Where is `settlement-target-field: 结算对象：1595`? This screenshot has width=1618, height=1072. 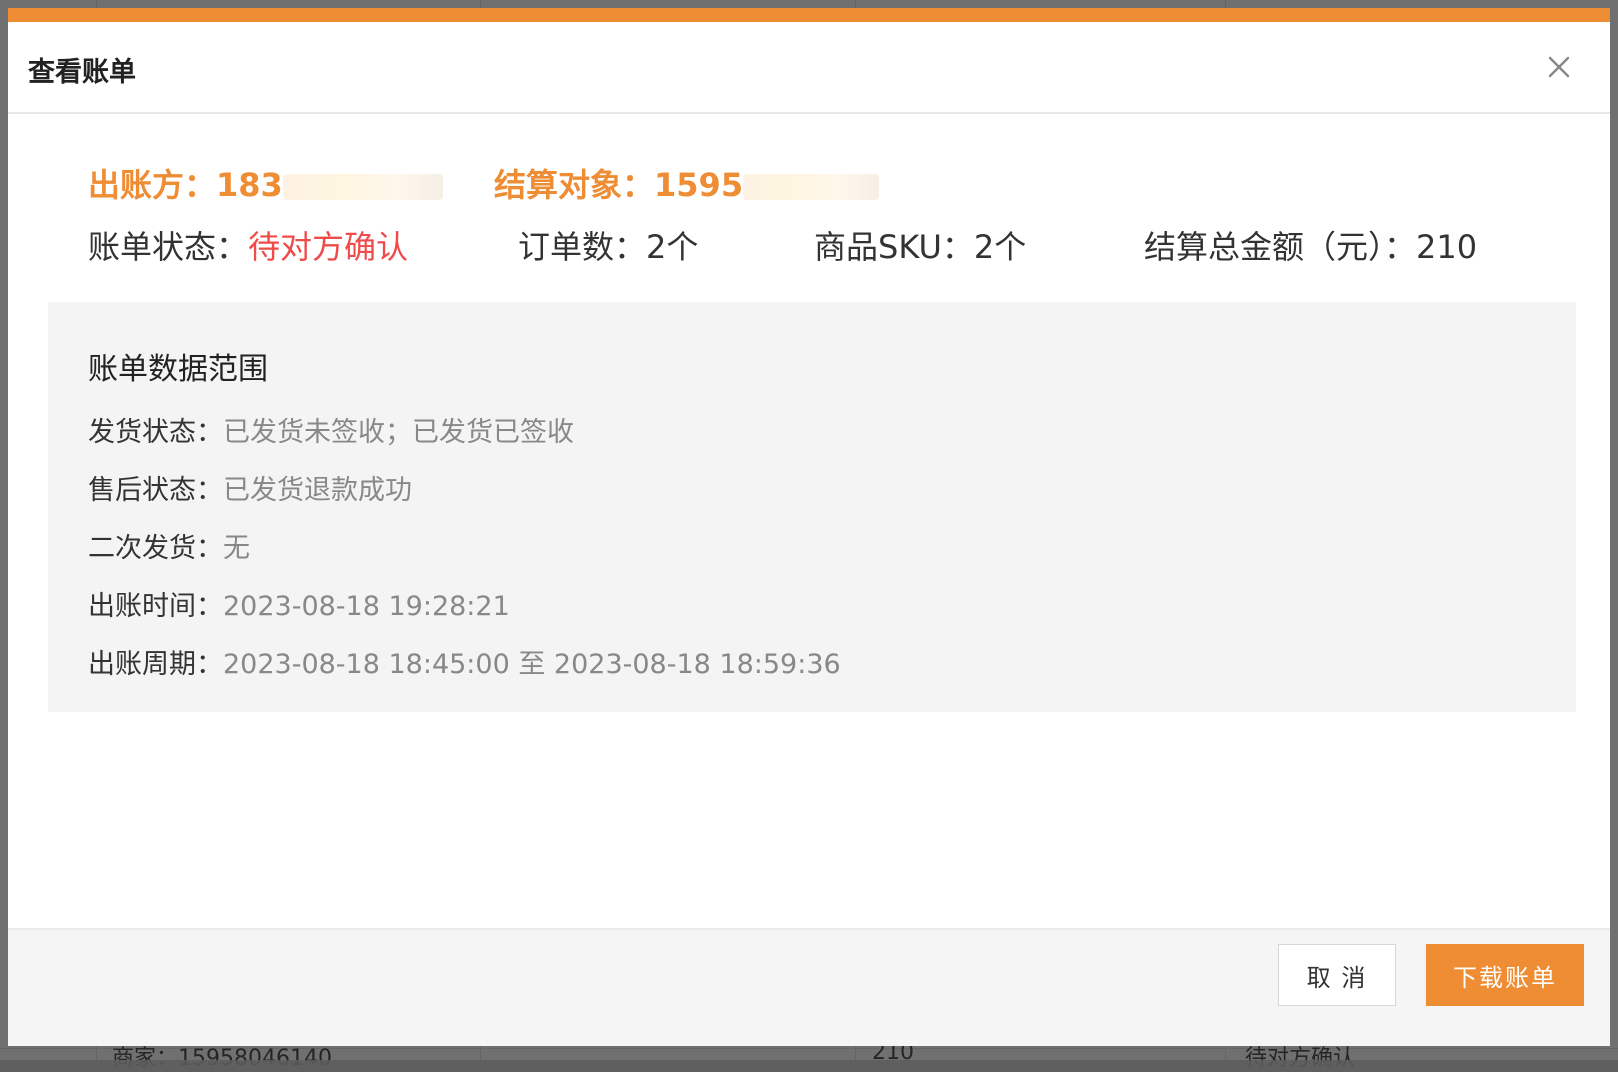
settlement-target-field: 结算对象：1595 is located at coordinates (687, 183).